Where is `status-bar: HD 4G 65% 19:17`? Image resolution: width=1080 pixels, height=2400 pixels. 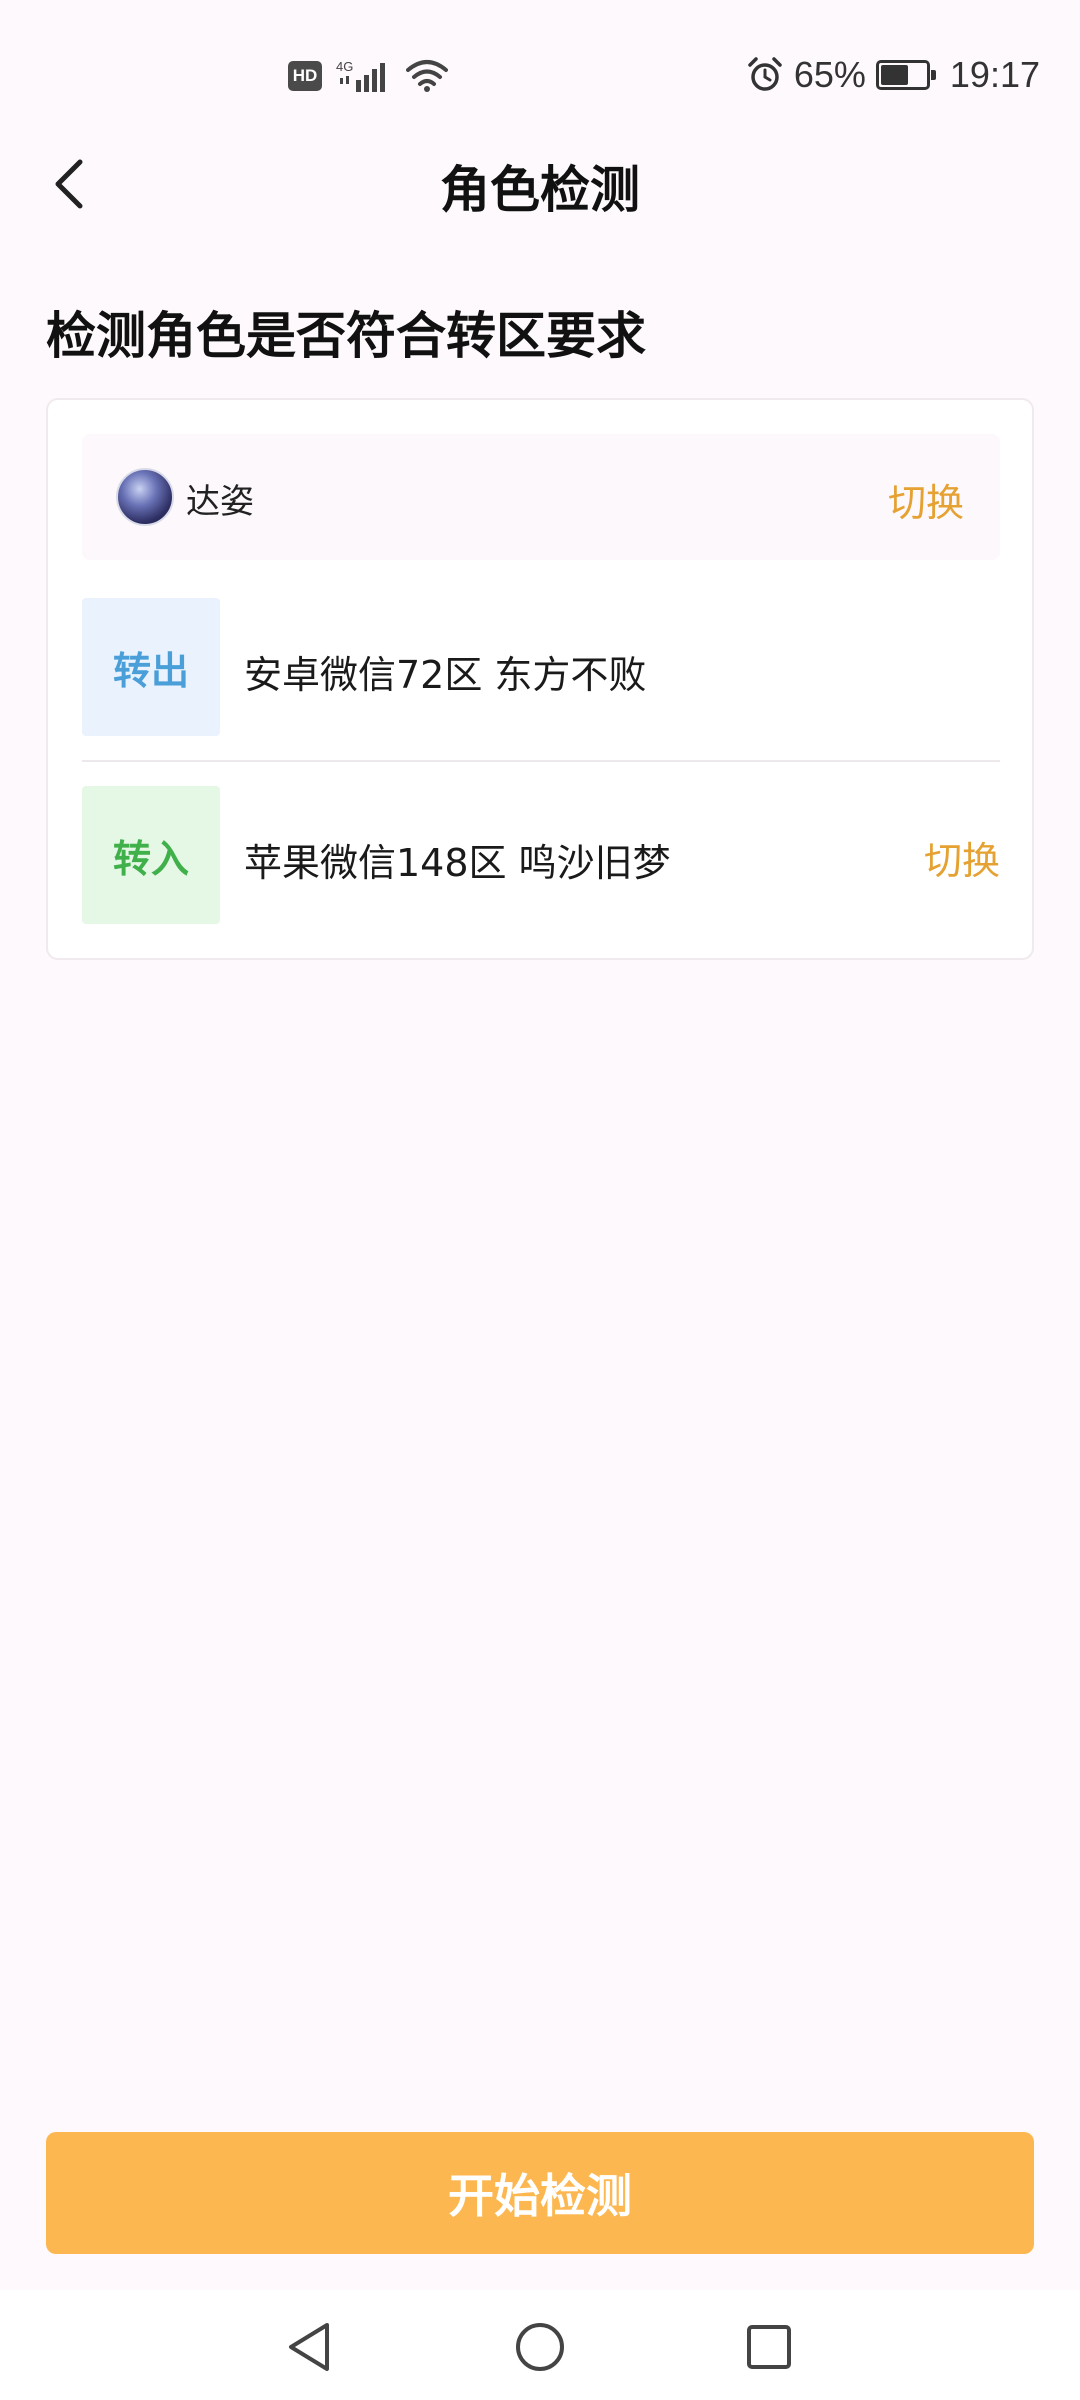
status-bar: HD 4G 65% 19:17 is located at coordinates (540, 80).